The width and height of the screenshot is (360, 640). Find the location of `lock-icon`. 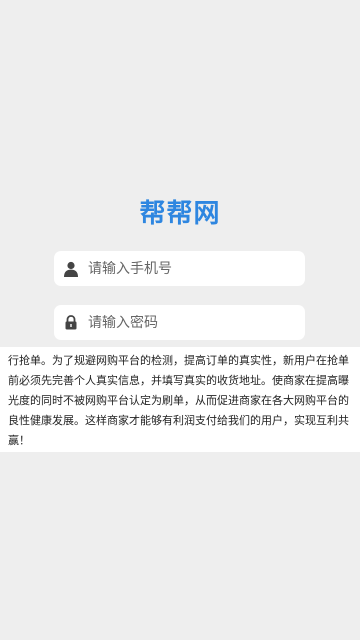

lock-icon is located at coordinates (71, 323).